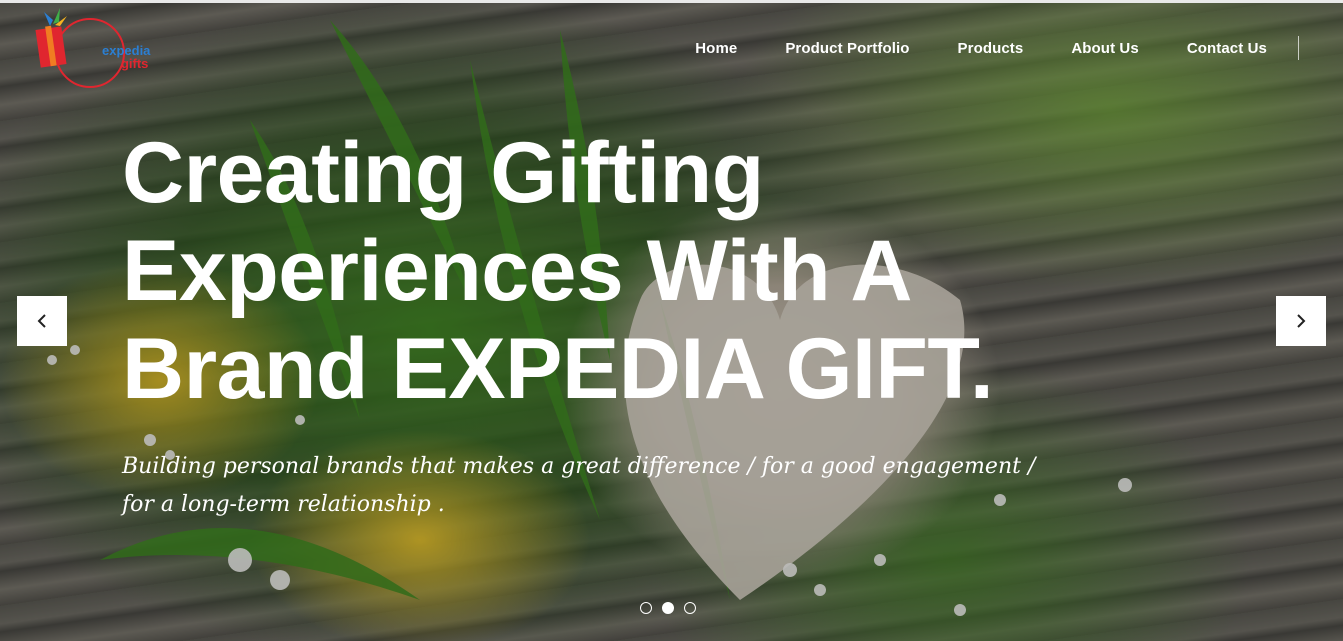  What do you see at coordinates (92, 49) in the screenshot?
I see `brand-logo: expedia gifts` at bounding box center [92, 49].